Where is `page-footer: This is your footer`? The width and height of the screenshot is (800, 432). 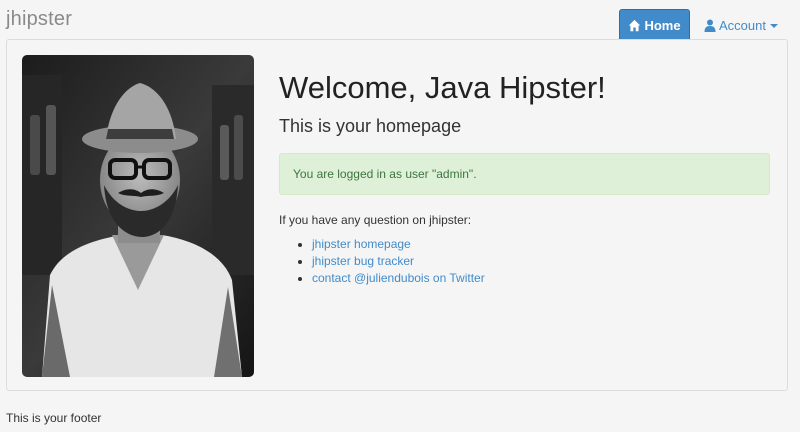
page-footer: This is your footer is located at coordinates (54, 418).